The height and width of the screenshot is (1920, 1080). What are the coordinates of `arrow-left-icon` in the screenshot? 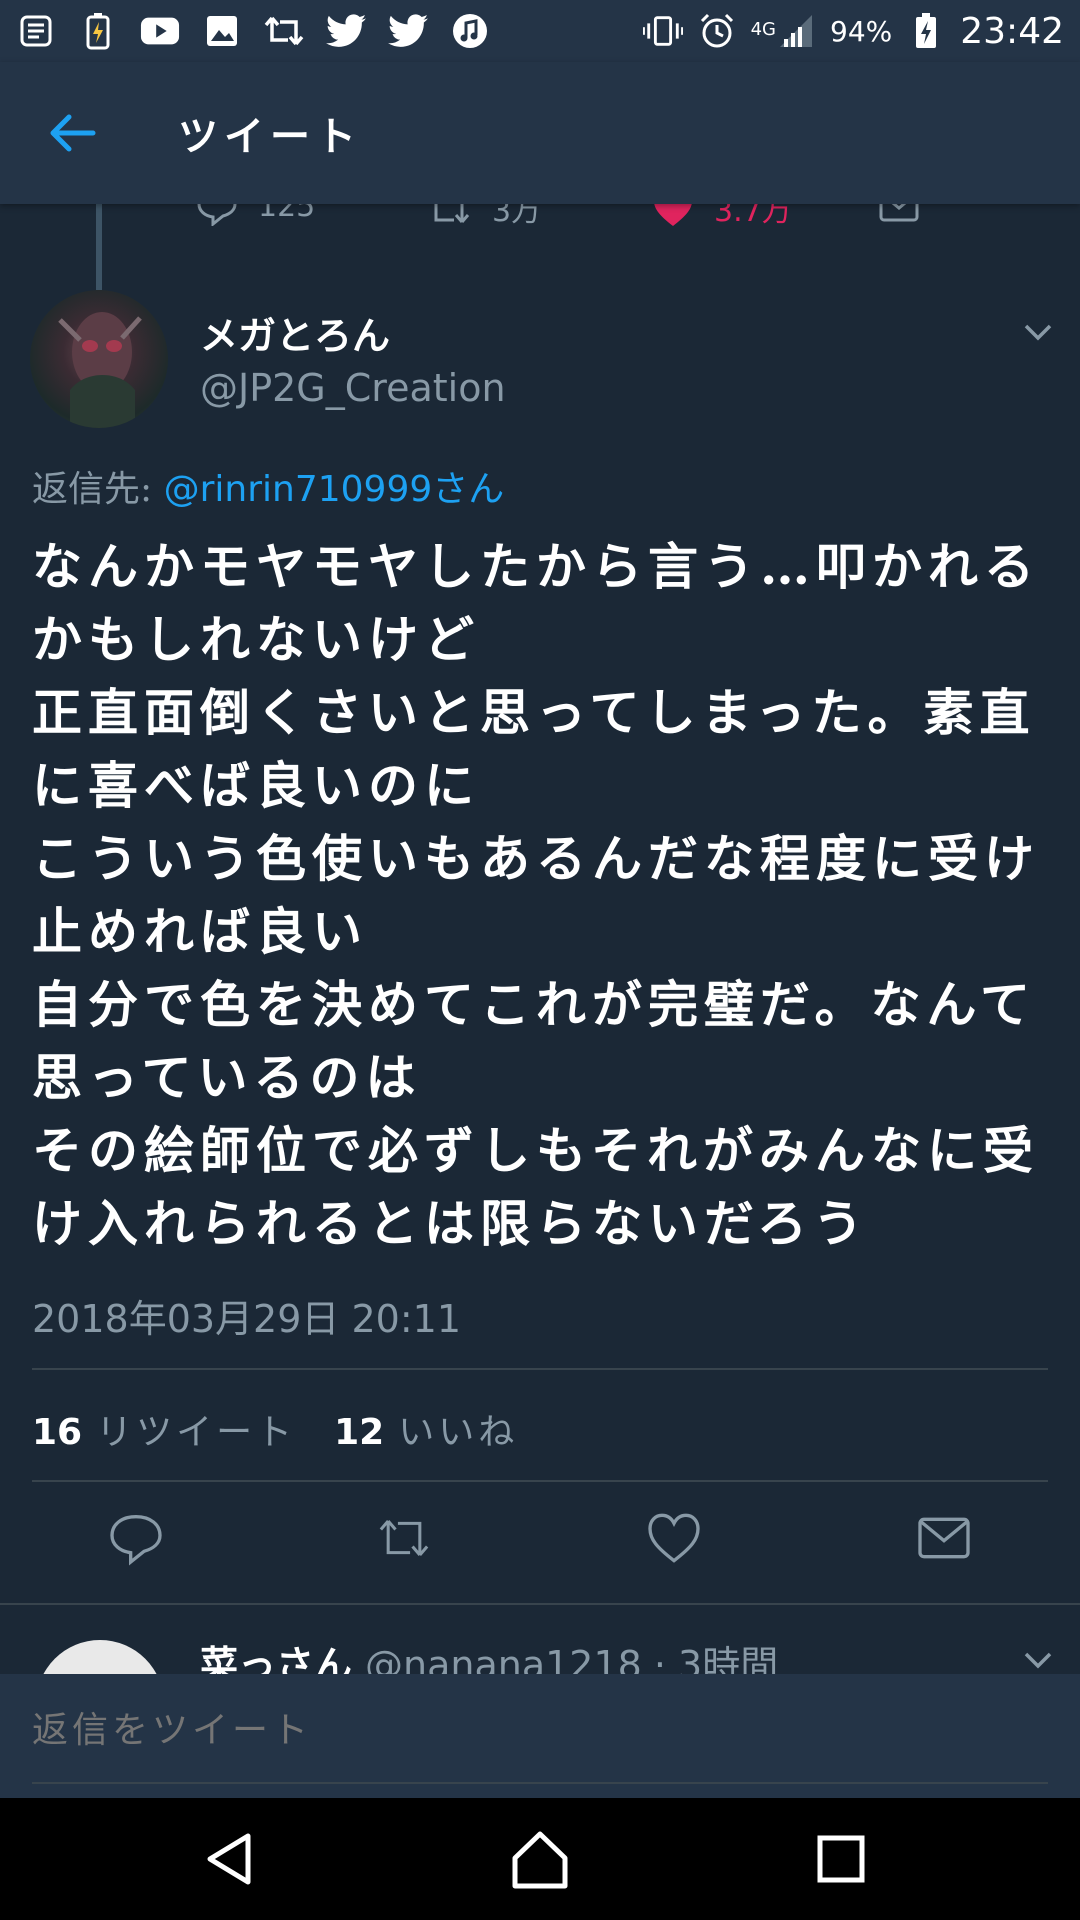 It's located at (73, 133).